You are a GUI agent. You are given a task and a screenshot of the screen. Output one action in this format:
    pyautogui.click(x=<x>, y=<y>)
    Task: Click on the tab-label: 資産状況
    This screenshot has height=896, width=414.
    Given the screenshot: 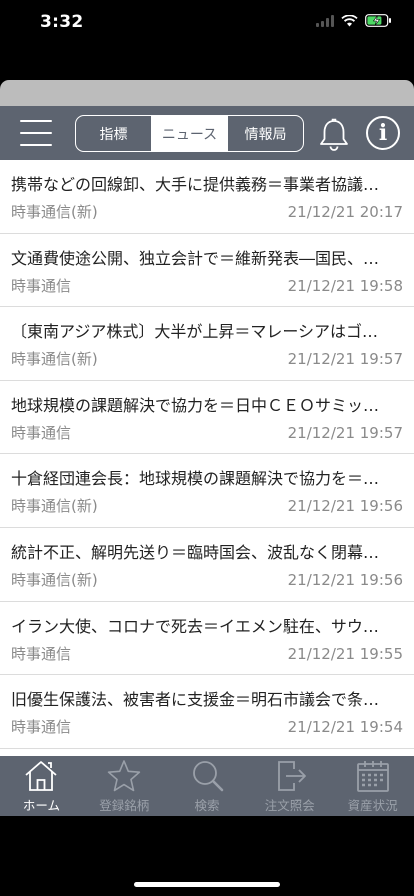 What is the action you would take?
    pyautogui.click(x=372, y=805)
    